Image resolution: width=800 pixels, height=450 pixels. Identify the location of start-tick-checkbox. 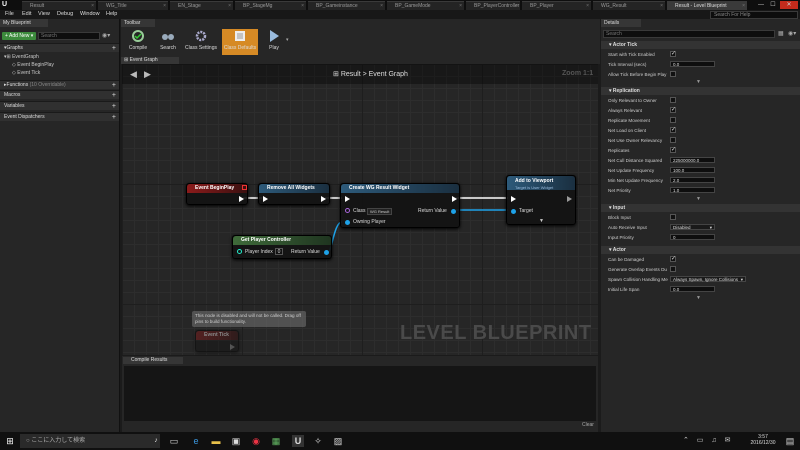
(673, 53).